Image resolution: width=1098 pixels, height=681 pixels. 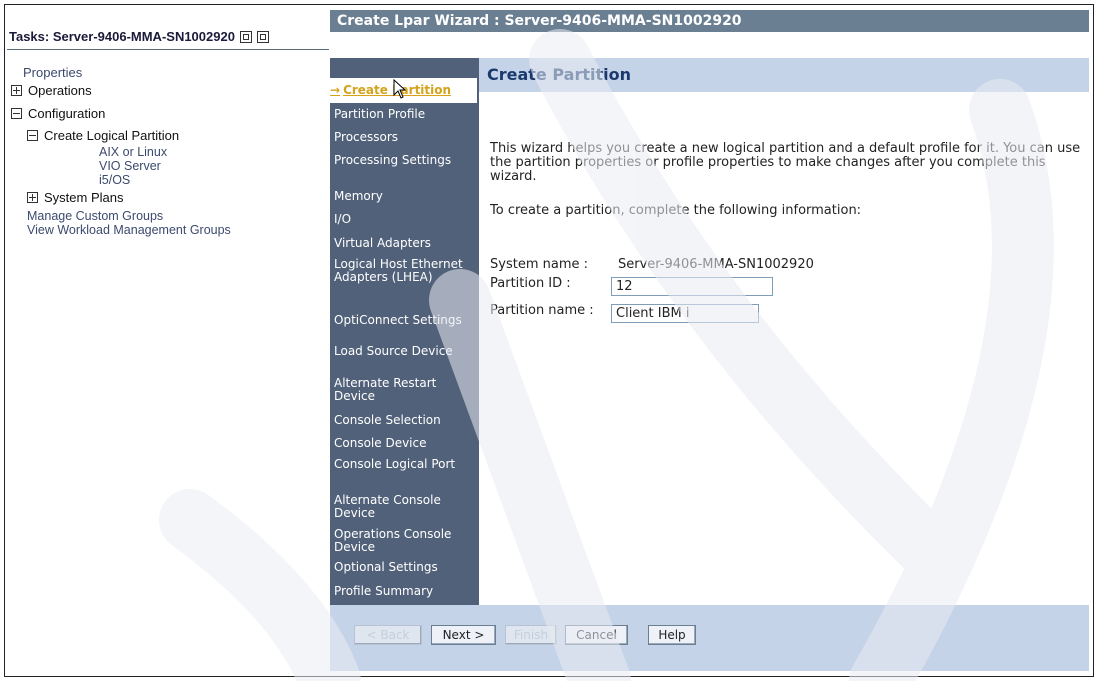 I want to click on wizard-step-alternate-restart-device: Alternate Restart Device, so click(x=405, y=390).